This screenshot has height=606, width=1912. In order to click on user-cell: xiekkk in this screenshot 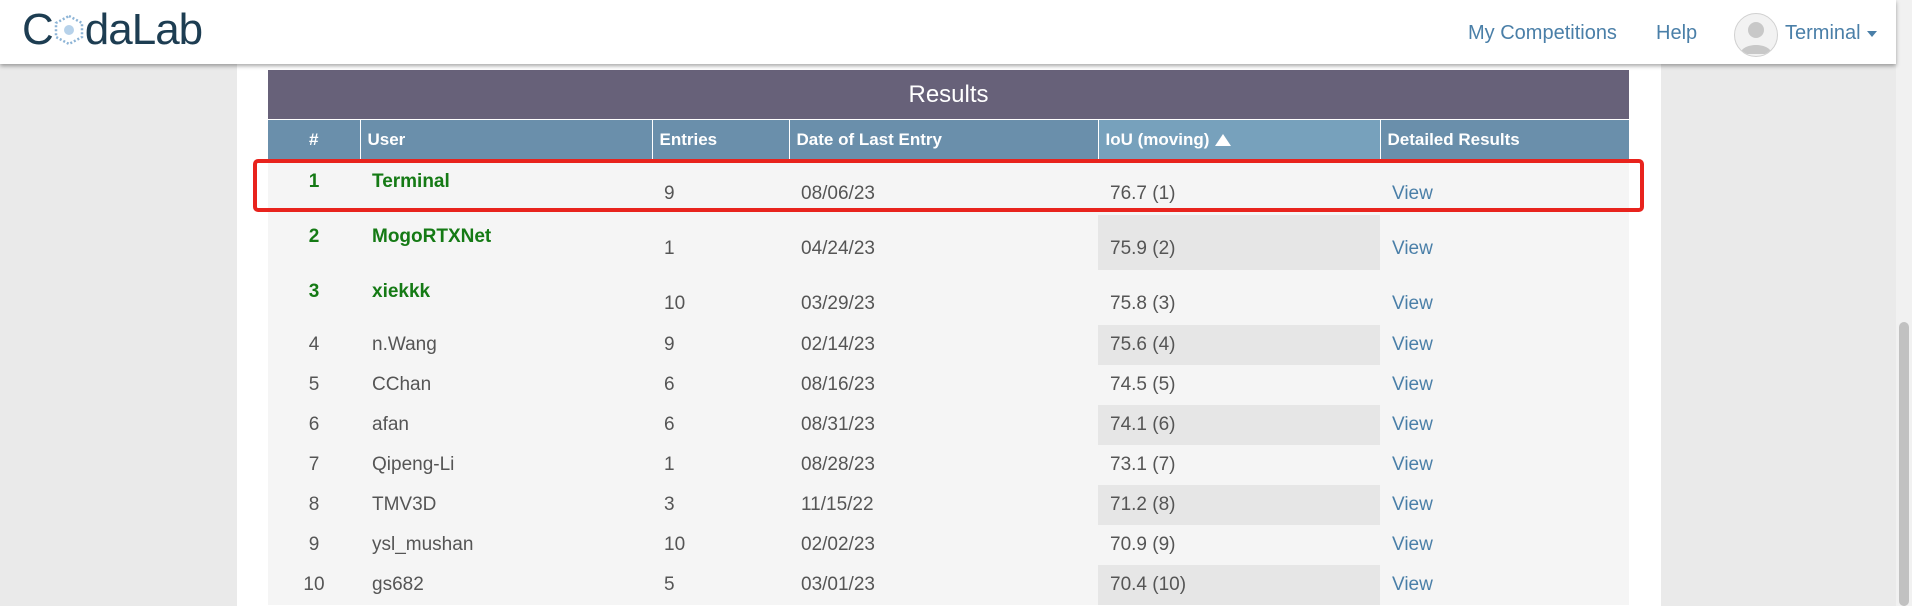, I will do `click(506, 297)`.